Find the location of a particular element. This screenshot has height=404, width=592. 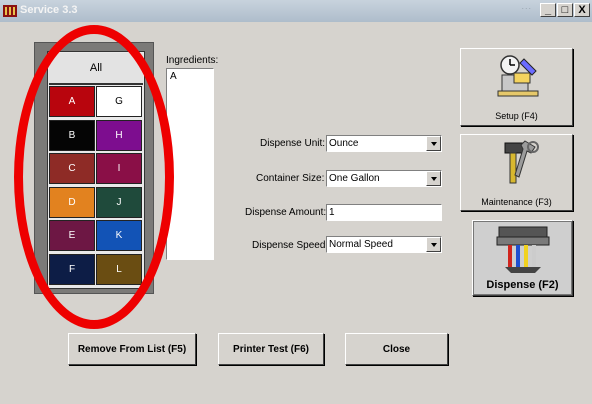

title-bar: Service 3.3 ... _ □ X is located at coordinates (296, 11).